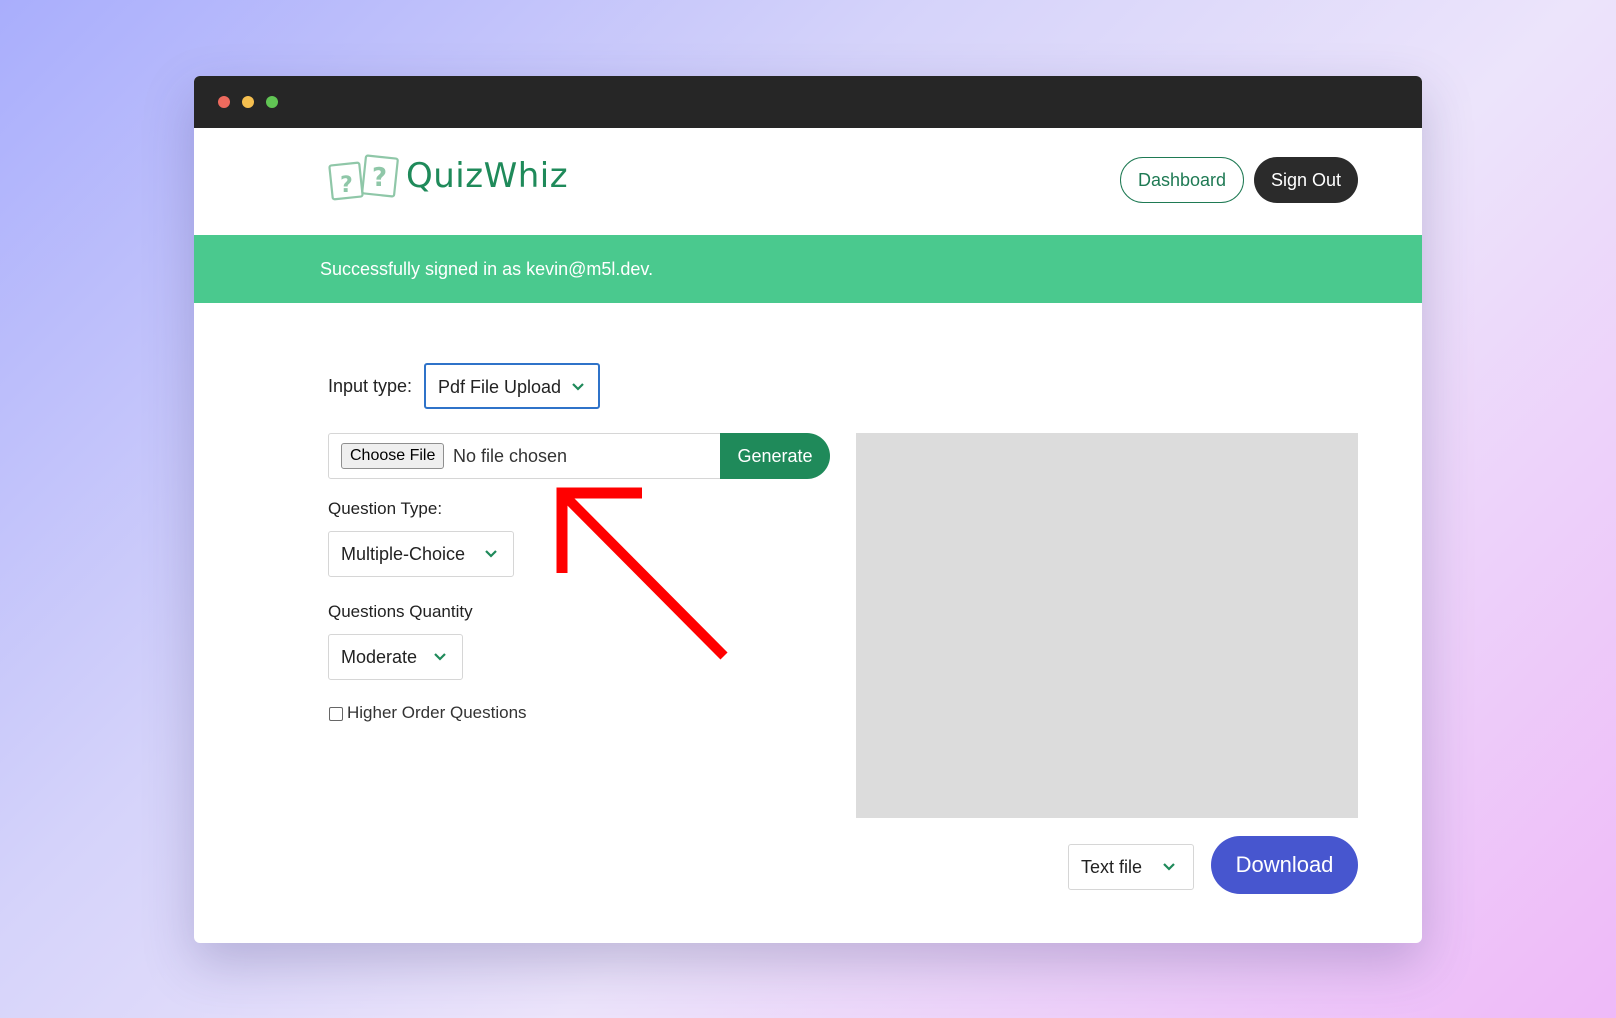 The height and width of the screenshot is (1018, 1616). What do you see at coordinates (775, 456) in the screenshot?
I see `generate-button: Generate` at bounding box center [775, 456].